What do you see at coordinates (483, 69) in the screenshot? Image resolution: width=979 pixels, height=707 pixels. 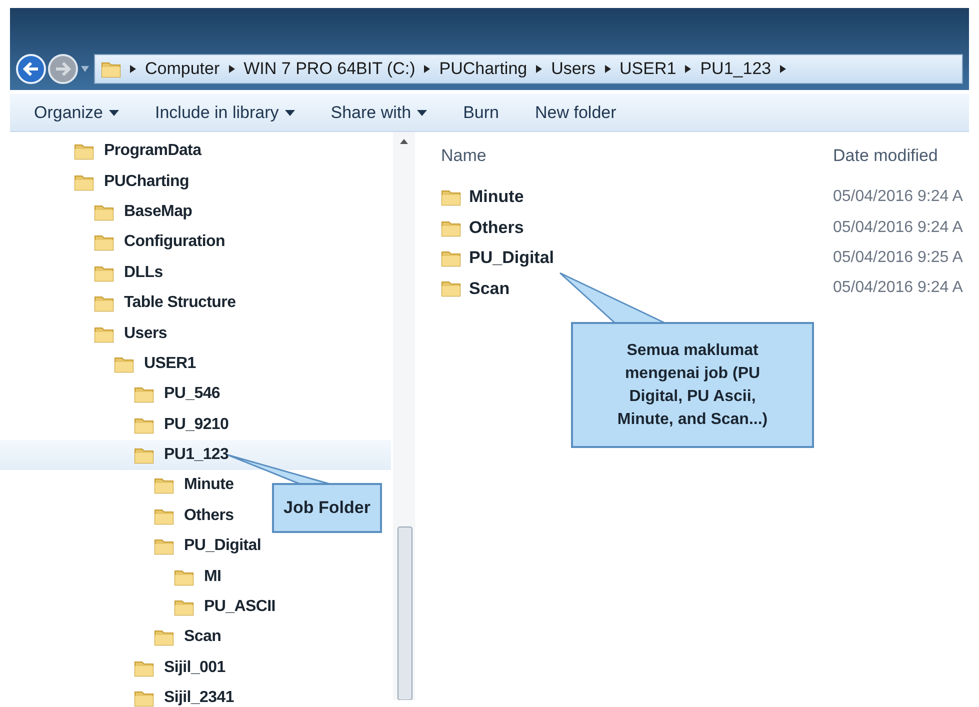 I see `breadcrumb: PUCharting` at bounding box center [483, 69].